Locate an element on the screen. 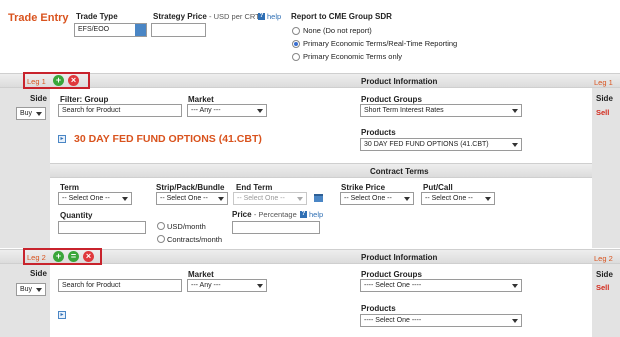 This screenshot has height=337, width=620. leg1-product-info-bar: Product Information is located at coordinates (310, 80).